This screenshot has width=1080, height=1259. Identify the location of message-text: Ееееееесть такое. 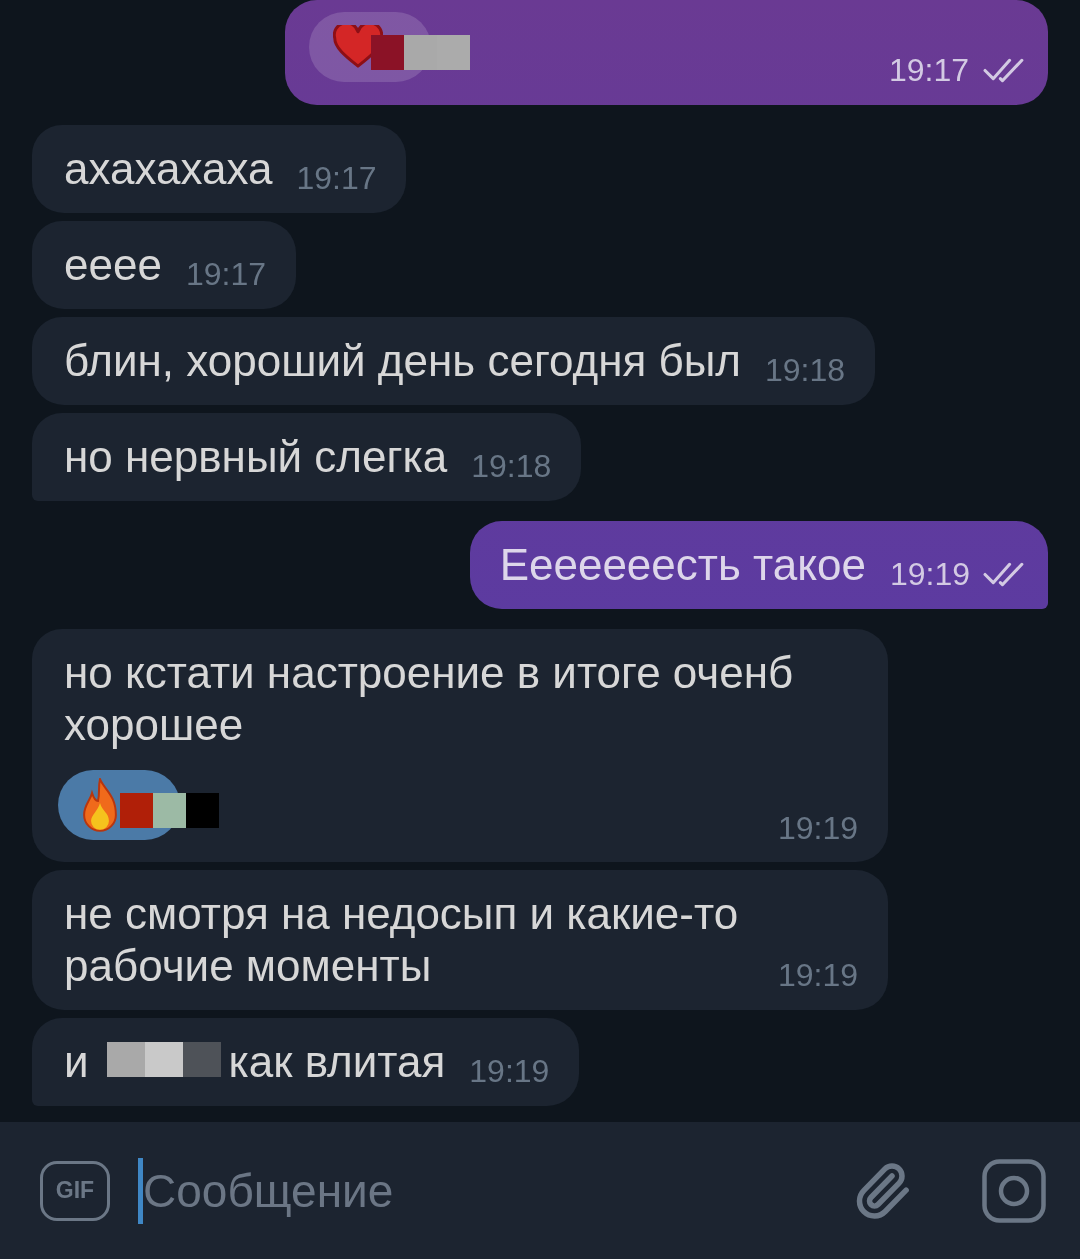
(682, 564).